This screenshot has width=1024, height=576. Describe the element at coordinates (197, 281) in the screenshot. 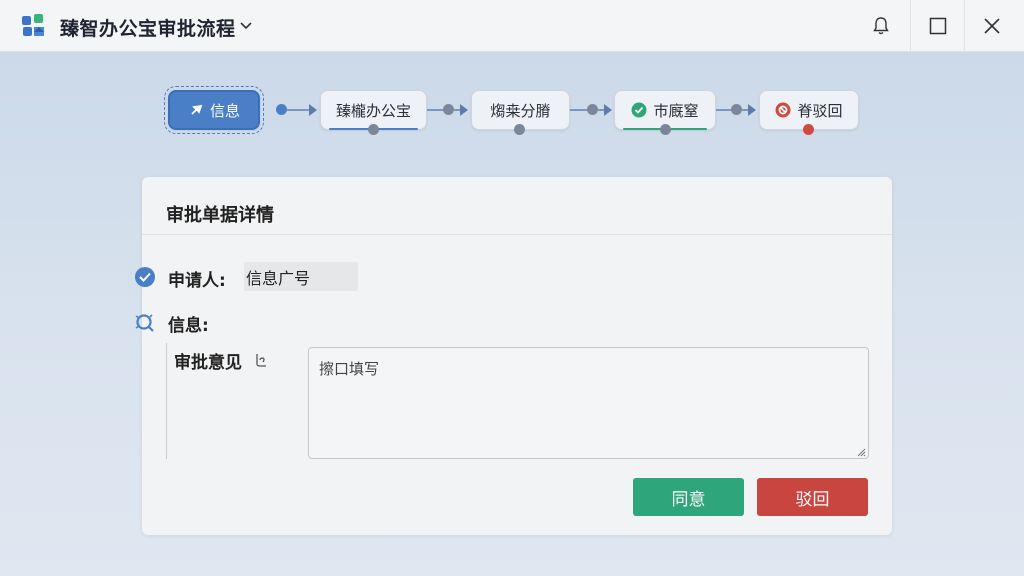

I see `applicant-label: 申请人:` at that location.